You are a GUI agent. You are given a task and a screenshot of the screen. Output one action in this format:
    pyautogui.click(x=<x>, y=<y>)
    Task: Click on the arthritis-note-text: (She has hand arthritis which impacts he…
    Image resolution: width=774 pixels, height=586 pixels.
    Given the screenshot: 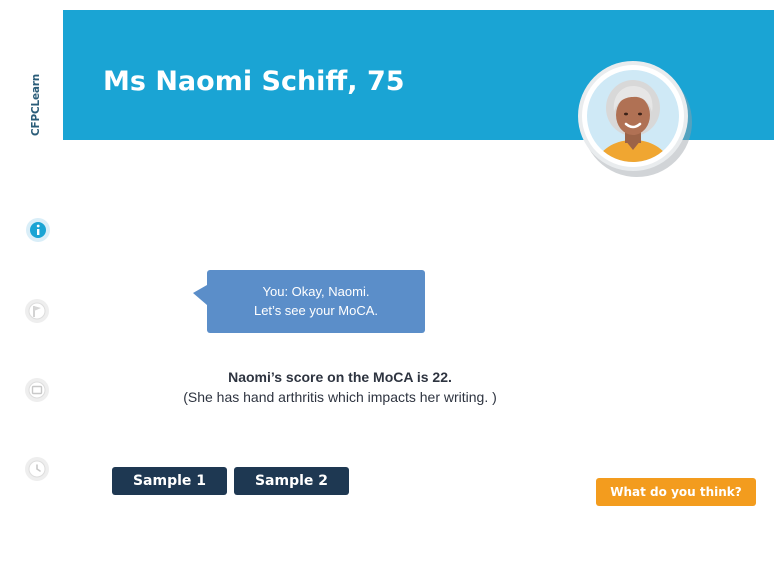 What is the action you would take?
    pyautogui.click(x=340, y=397)
    